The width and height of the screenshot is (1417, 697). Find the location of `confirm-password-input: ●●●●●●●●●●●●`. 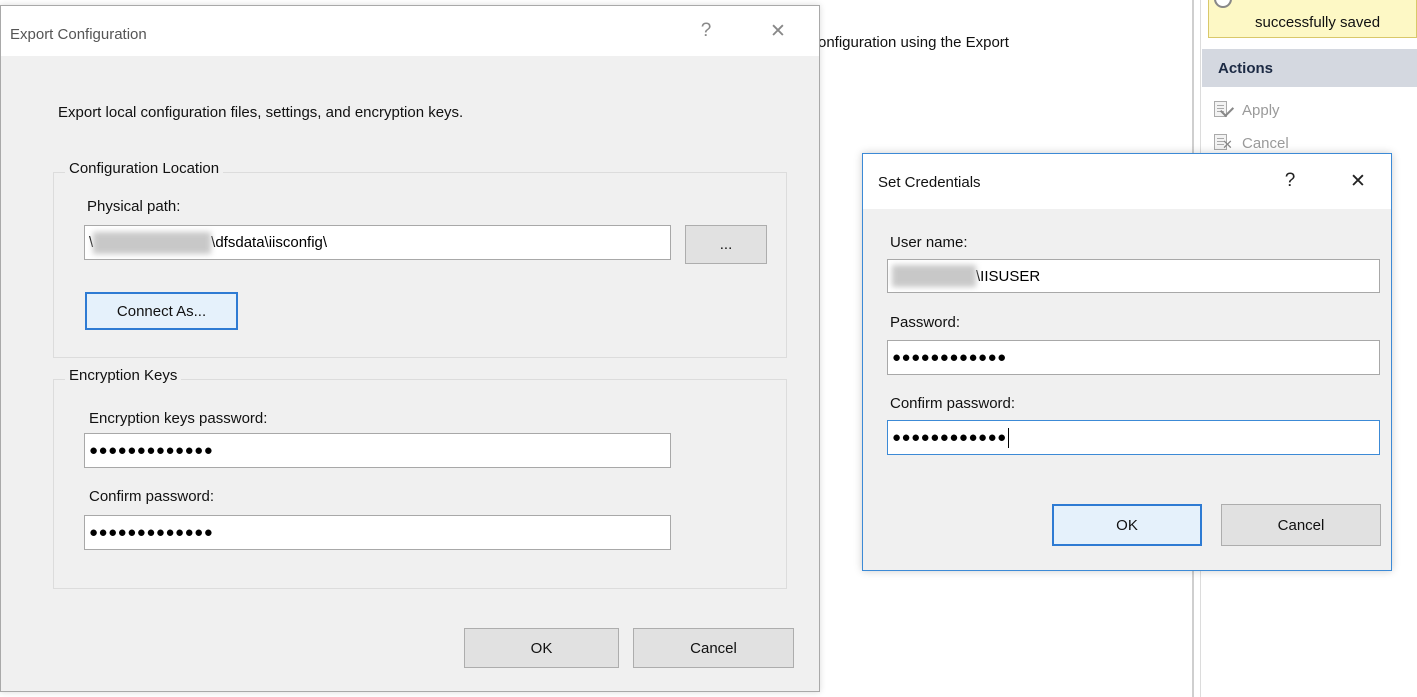

confirm-password-input: ●●●●●●●●●●●● is located at coordinates (1133, 437).